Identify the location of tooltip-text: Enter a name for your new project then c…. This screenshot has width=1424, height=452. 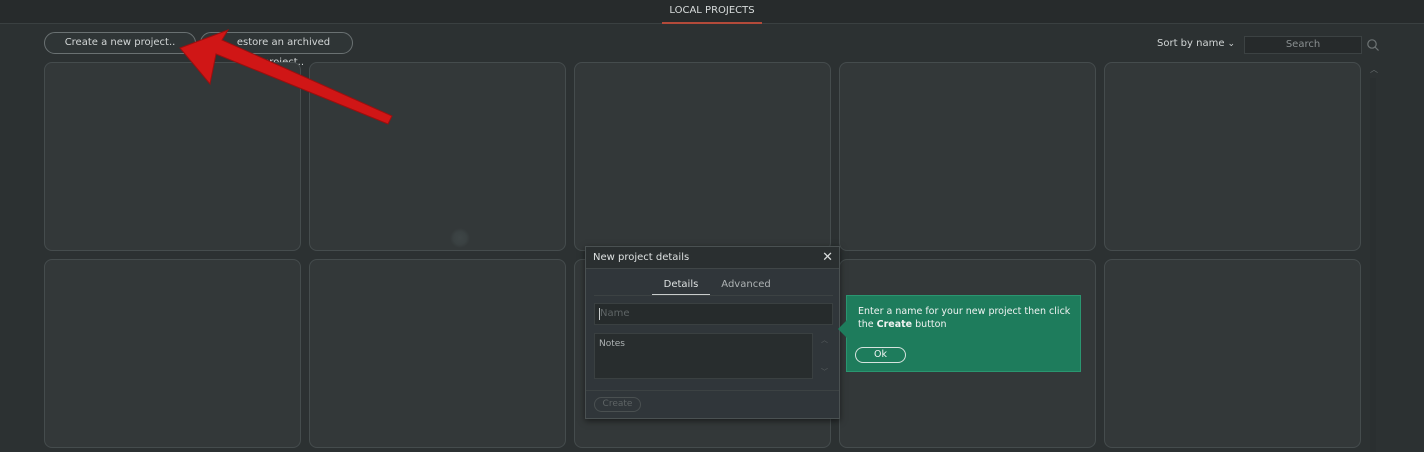
(967, 318).